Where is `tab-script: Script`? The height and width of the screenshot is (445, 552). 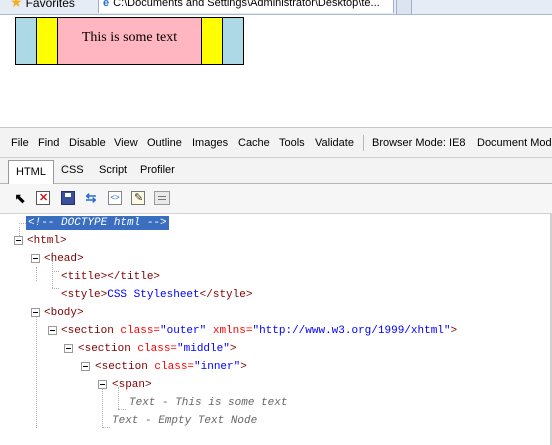 tab-script: Script is located at coordinates (113, 170).